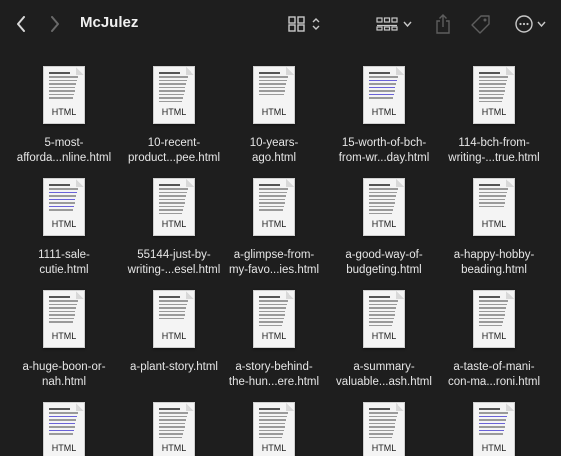 This screenshot has width=561, height=456. I want to click on chevron-down-icon, so click(407, 24).